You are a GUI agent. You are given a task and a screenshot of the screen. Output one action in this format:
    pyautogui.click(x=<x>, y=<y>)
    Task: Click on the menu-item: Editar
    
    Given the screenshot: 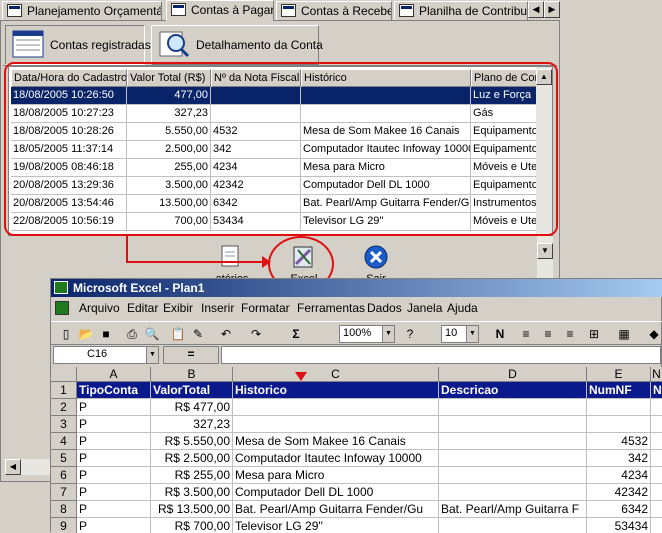 What is the action you would take?
    pyautogui.click(x=142, y=308)
    